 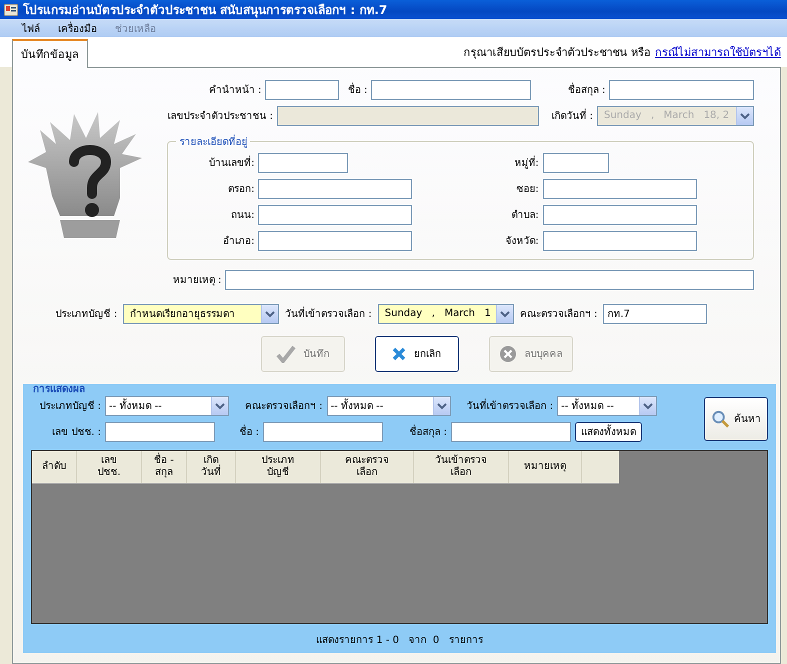 I want to click on menu-item: ไฟล์, so click(x=31, y=28).